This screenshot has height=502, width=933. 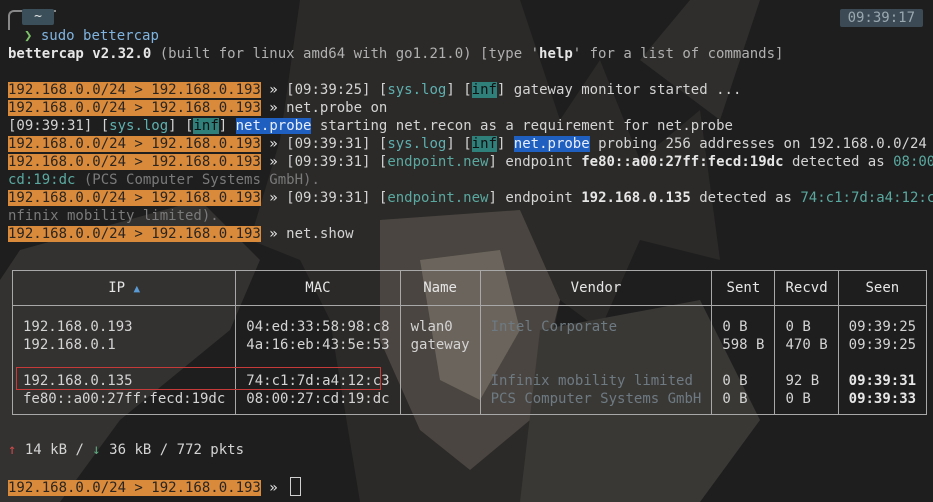 I want to click on shell-command-line: ❯ sudo bettercap, so click(x=91, y=36).